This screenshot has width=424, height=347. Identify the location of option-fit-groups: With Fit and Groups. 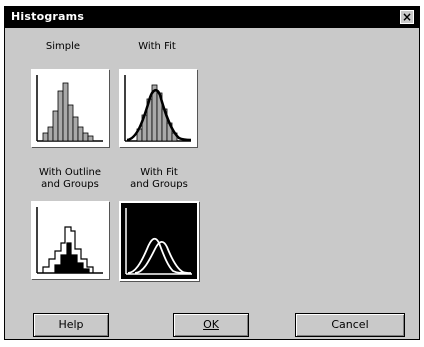
(159, 179).